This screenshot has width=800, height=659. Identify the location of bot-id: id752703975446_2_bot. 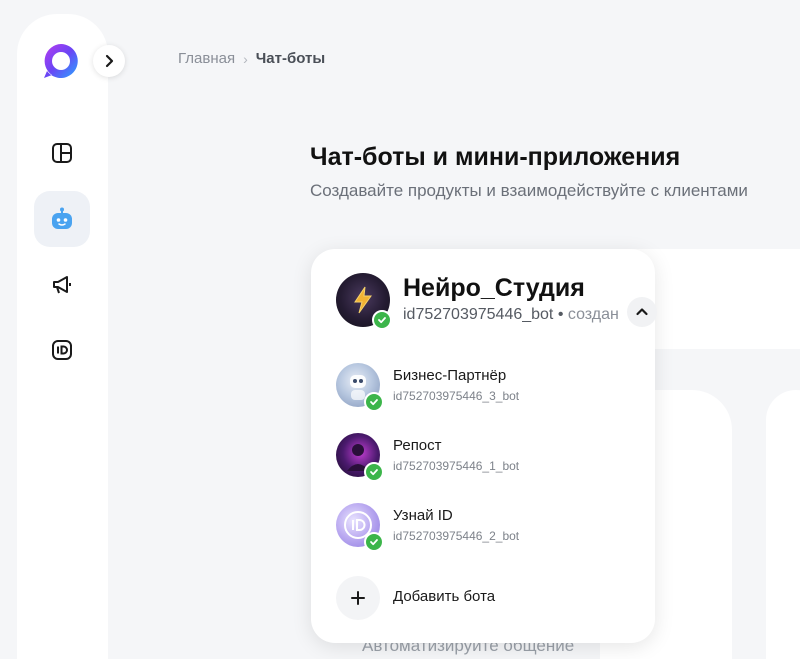
(456, 536).